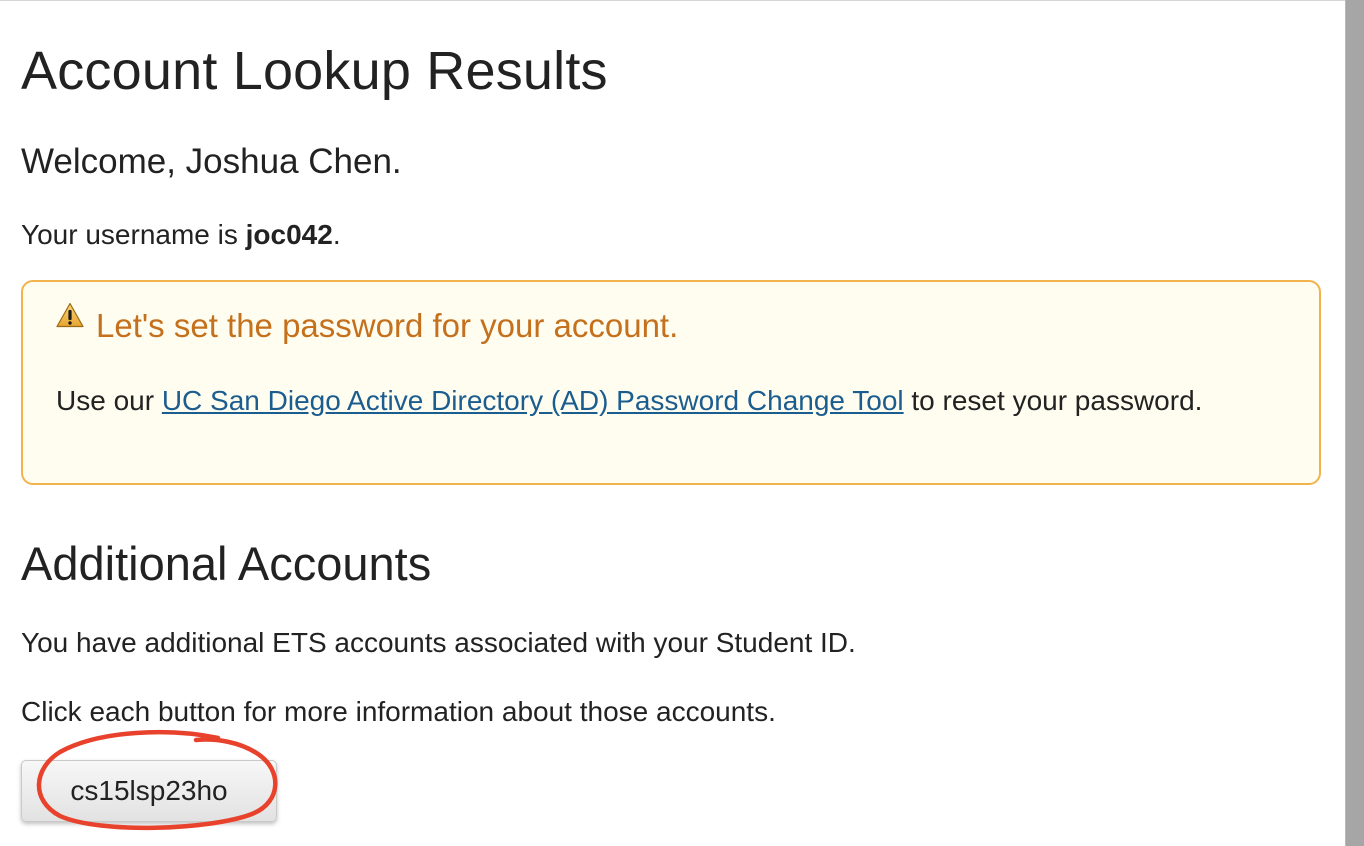 This screenshot has height=846, width=1364. Describe the element at coordinates (387, 325) in the screenshot. I see `alert-title: Let's set the password for your account.` at that location.